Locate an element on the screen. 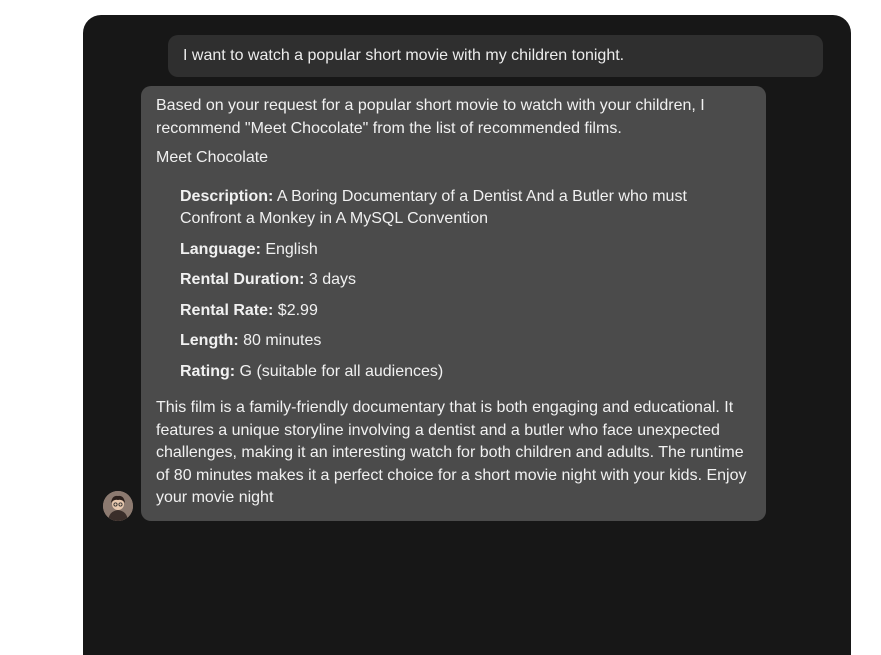 This screenshot has height=655, width=881. film-detail-rental-rate: Rental Rate: $2.99 is located at coordinates (249, 310).